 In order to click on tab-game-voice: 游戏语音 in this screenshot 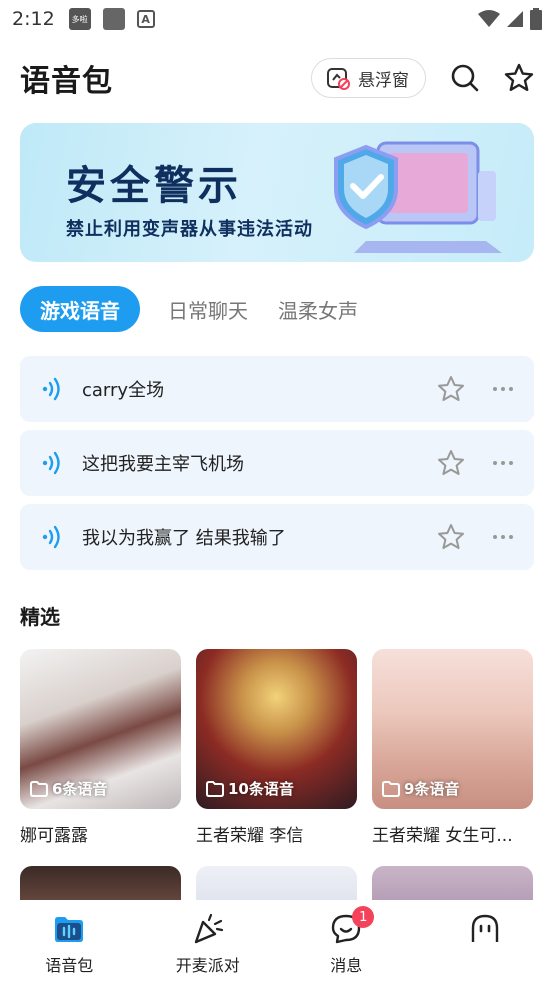, I will do `click(80, 309)`.